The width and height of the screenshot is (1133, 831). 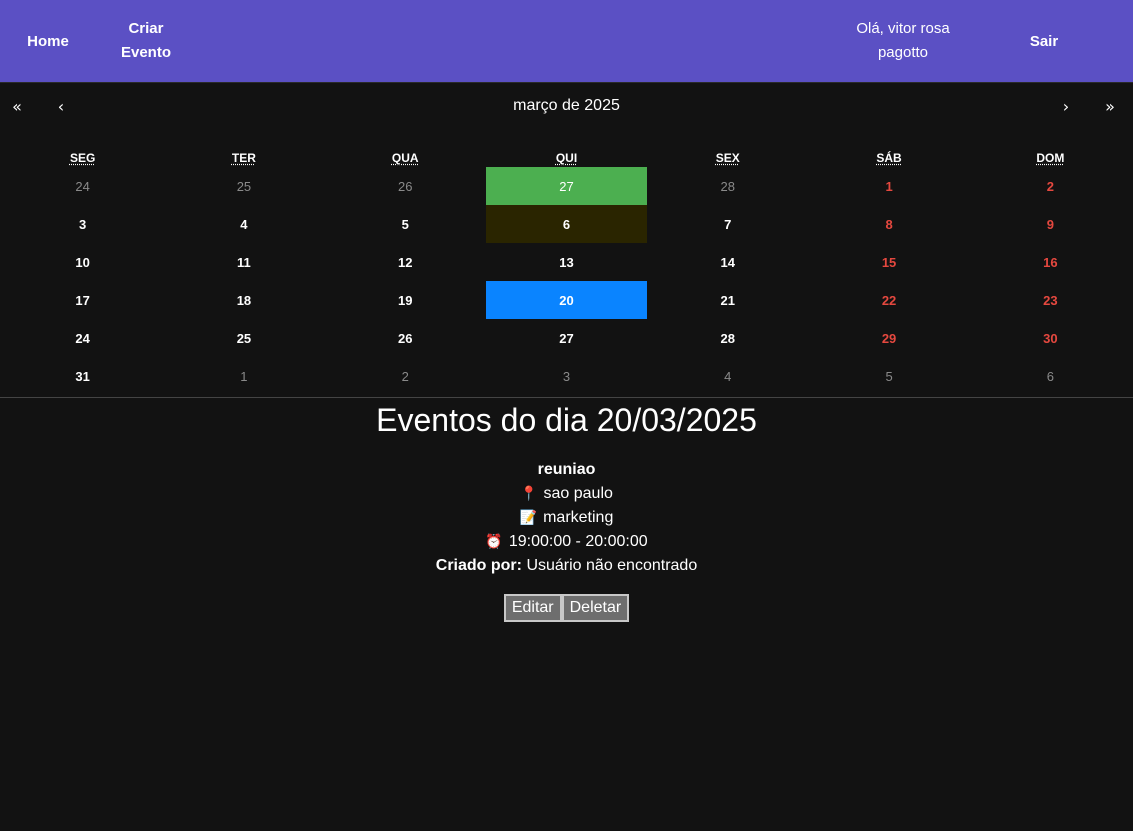 What do you see at coordinates (727, 224) in the screenshot?
I see `calendar-day: 7` at bounding box center [727, 224].